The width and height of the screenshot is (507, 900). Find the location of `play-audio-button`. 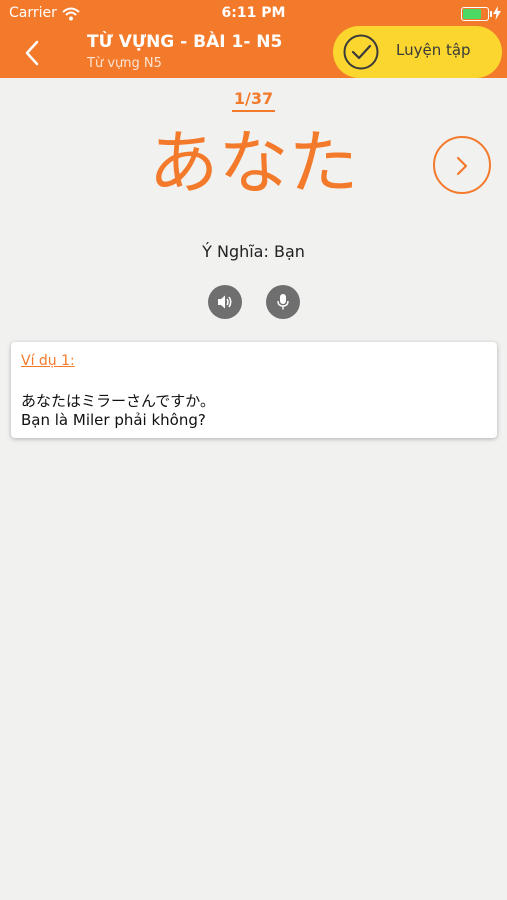

play-audio-button is located at coordinates (225, 302).